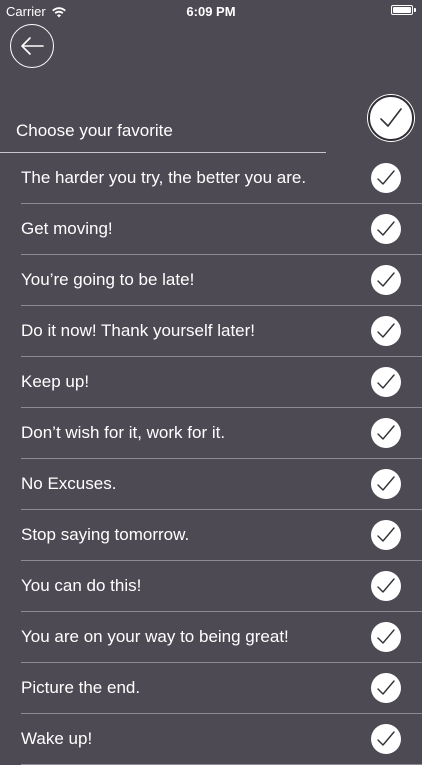 This screenshot has width=422, height=765. I want to click on list-item: Stop saying tomorrow., so click(221, 535).